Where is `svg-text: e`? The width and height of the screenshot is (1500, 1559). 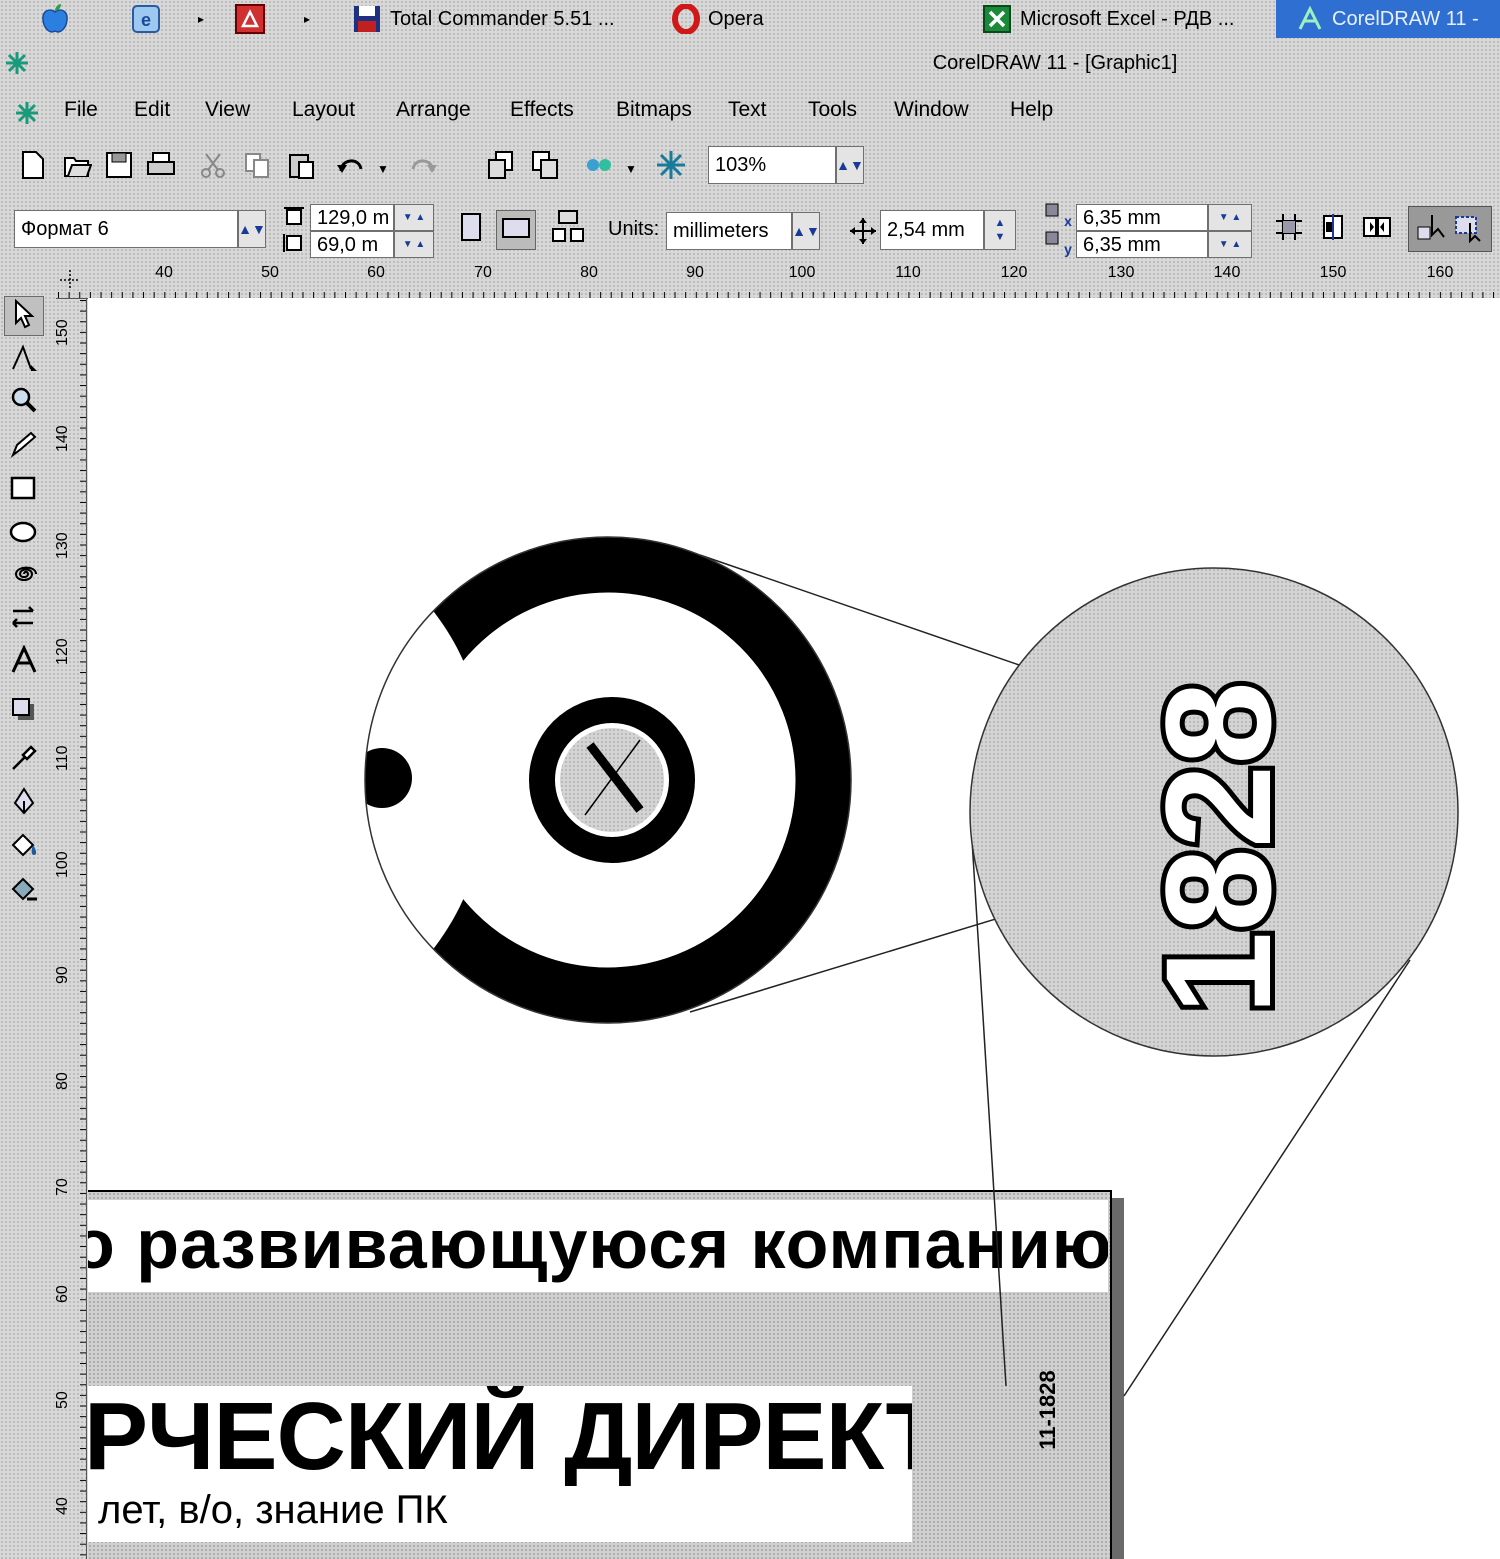
svg-text: e is located at coordinates (146, 20).